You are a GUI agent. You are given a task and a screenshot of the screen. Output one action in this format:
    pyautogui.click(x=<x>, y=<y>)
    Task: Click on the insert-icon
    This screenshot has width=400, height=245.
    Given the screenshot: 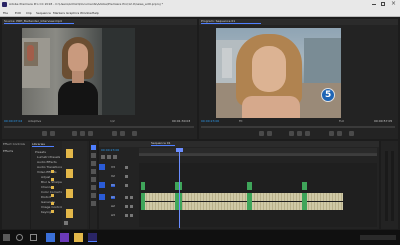 What is the action you would take?
    pyautogui.click(x=114, y=133)
    